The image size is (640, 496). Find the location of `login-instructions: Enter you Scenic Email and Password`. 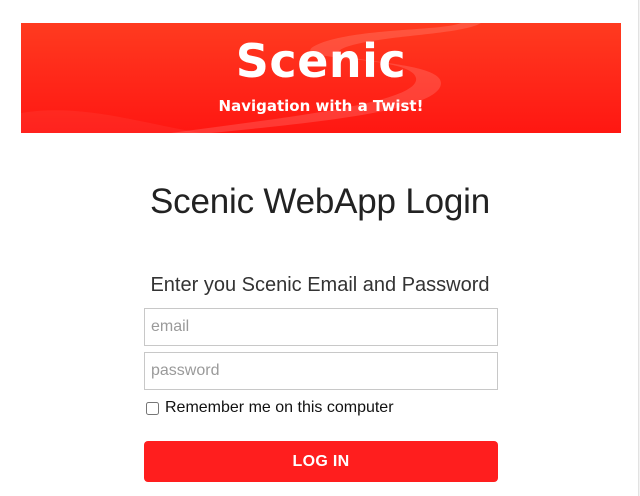

login-instructions: Enter you Scenic Email and Password is located at coordinates (320, 285).